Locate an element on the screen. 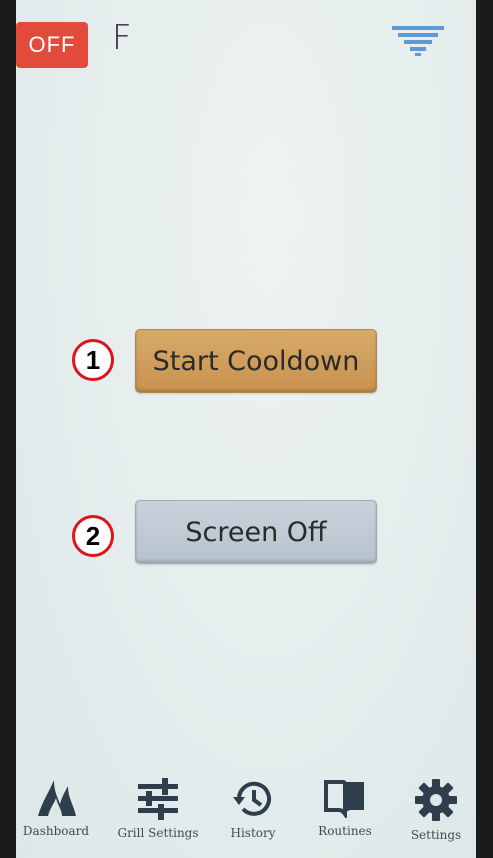 Image resolution: width=493 pixels, height=858 pixels. nav-item-settings: Settings is located at coordinates (431, 814).